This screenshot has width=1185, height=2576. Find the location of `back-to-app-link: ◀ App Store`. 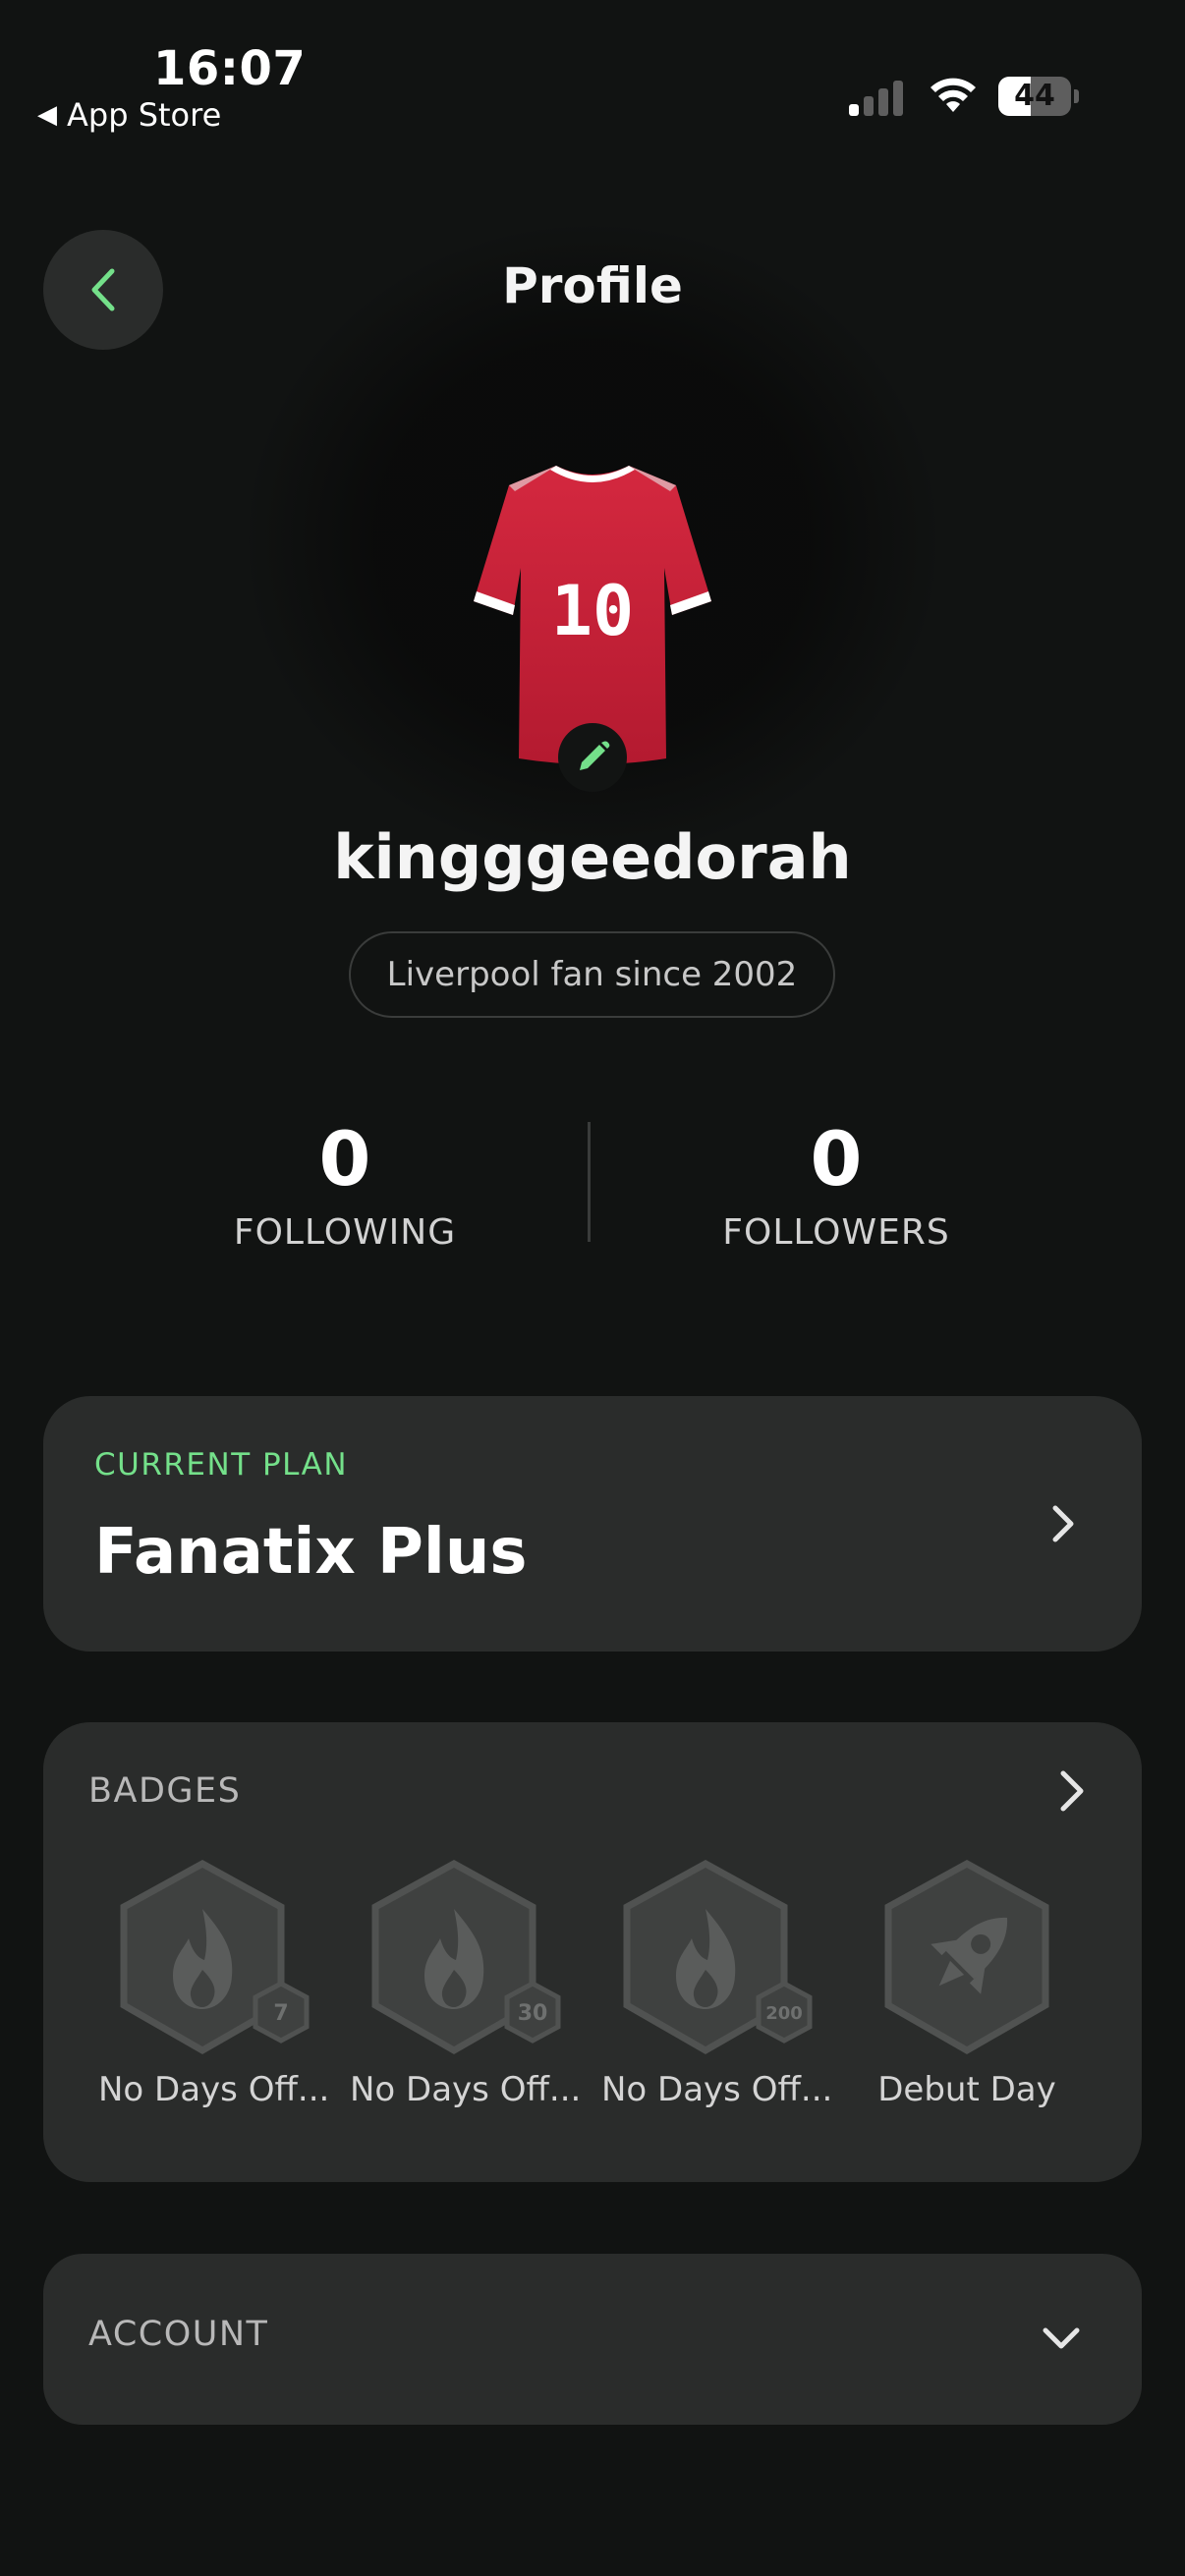

back-to-app-link: ◀ App Store is located at coordinates (129, 115).